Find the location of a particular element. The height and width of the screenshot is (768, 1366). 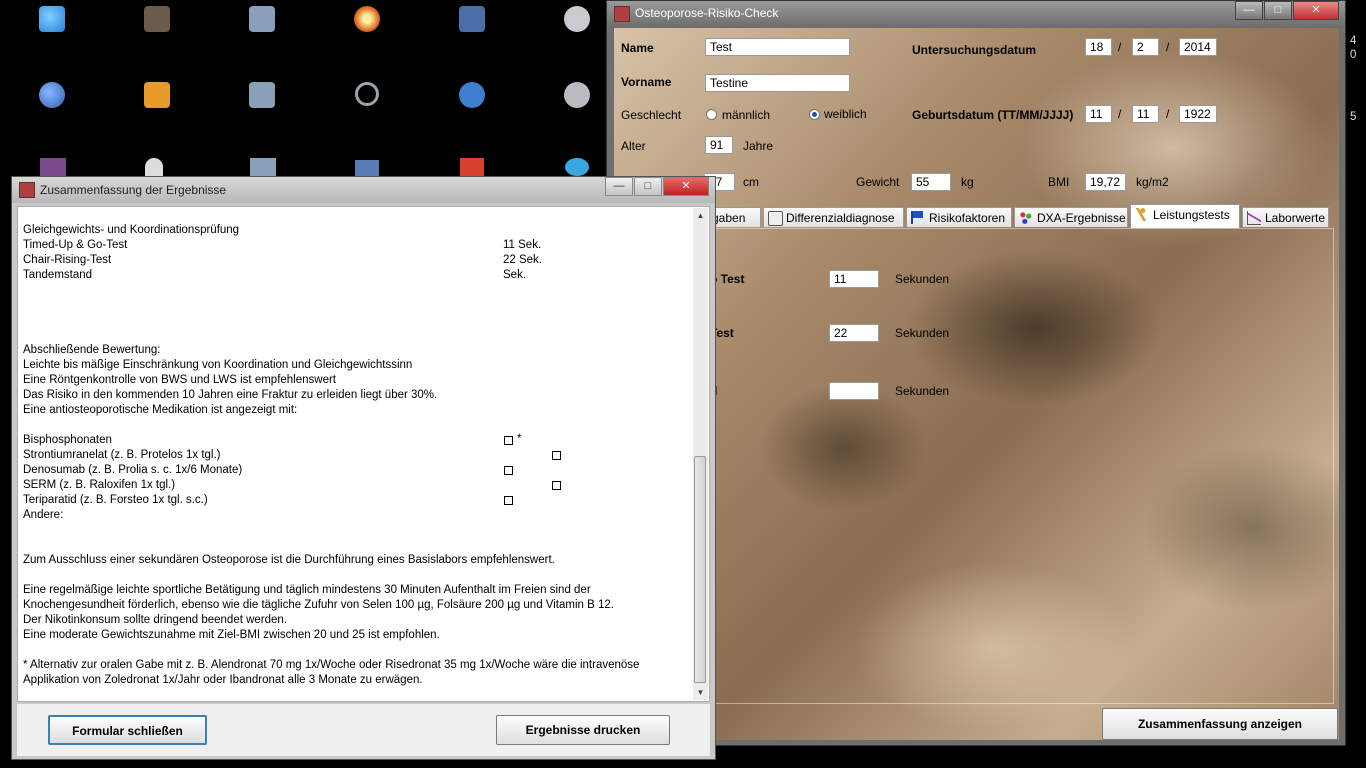

webcam-icon is located at coordinates (577, 19).